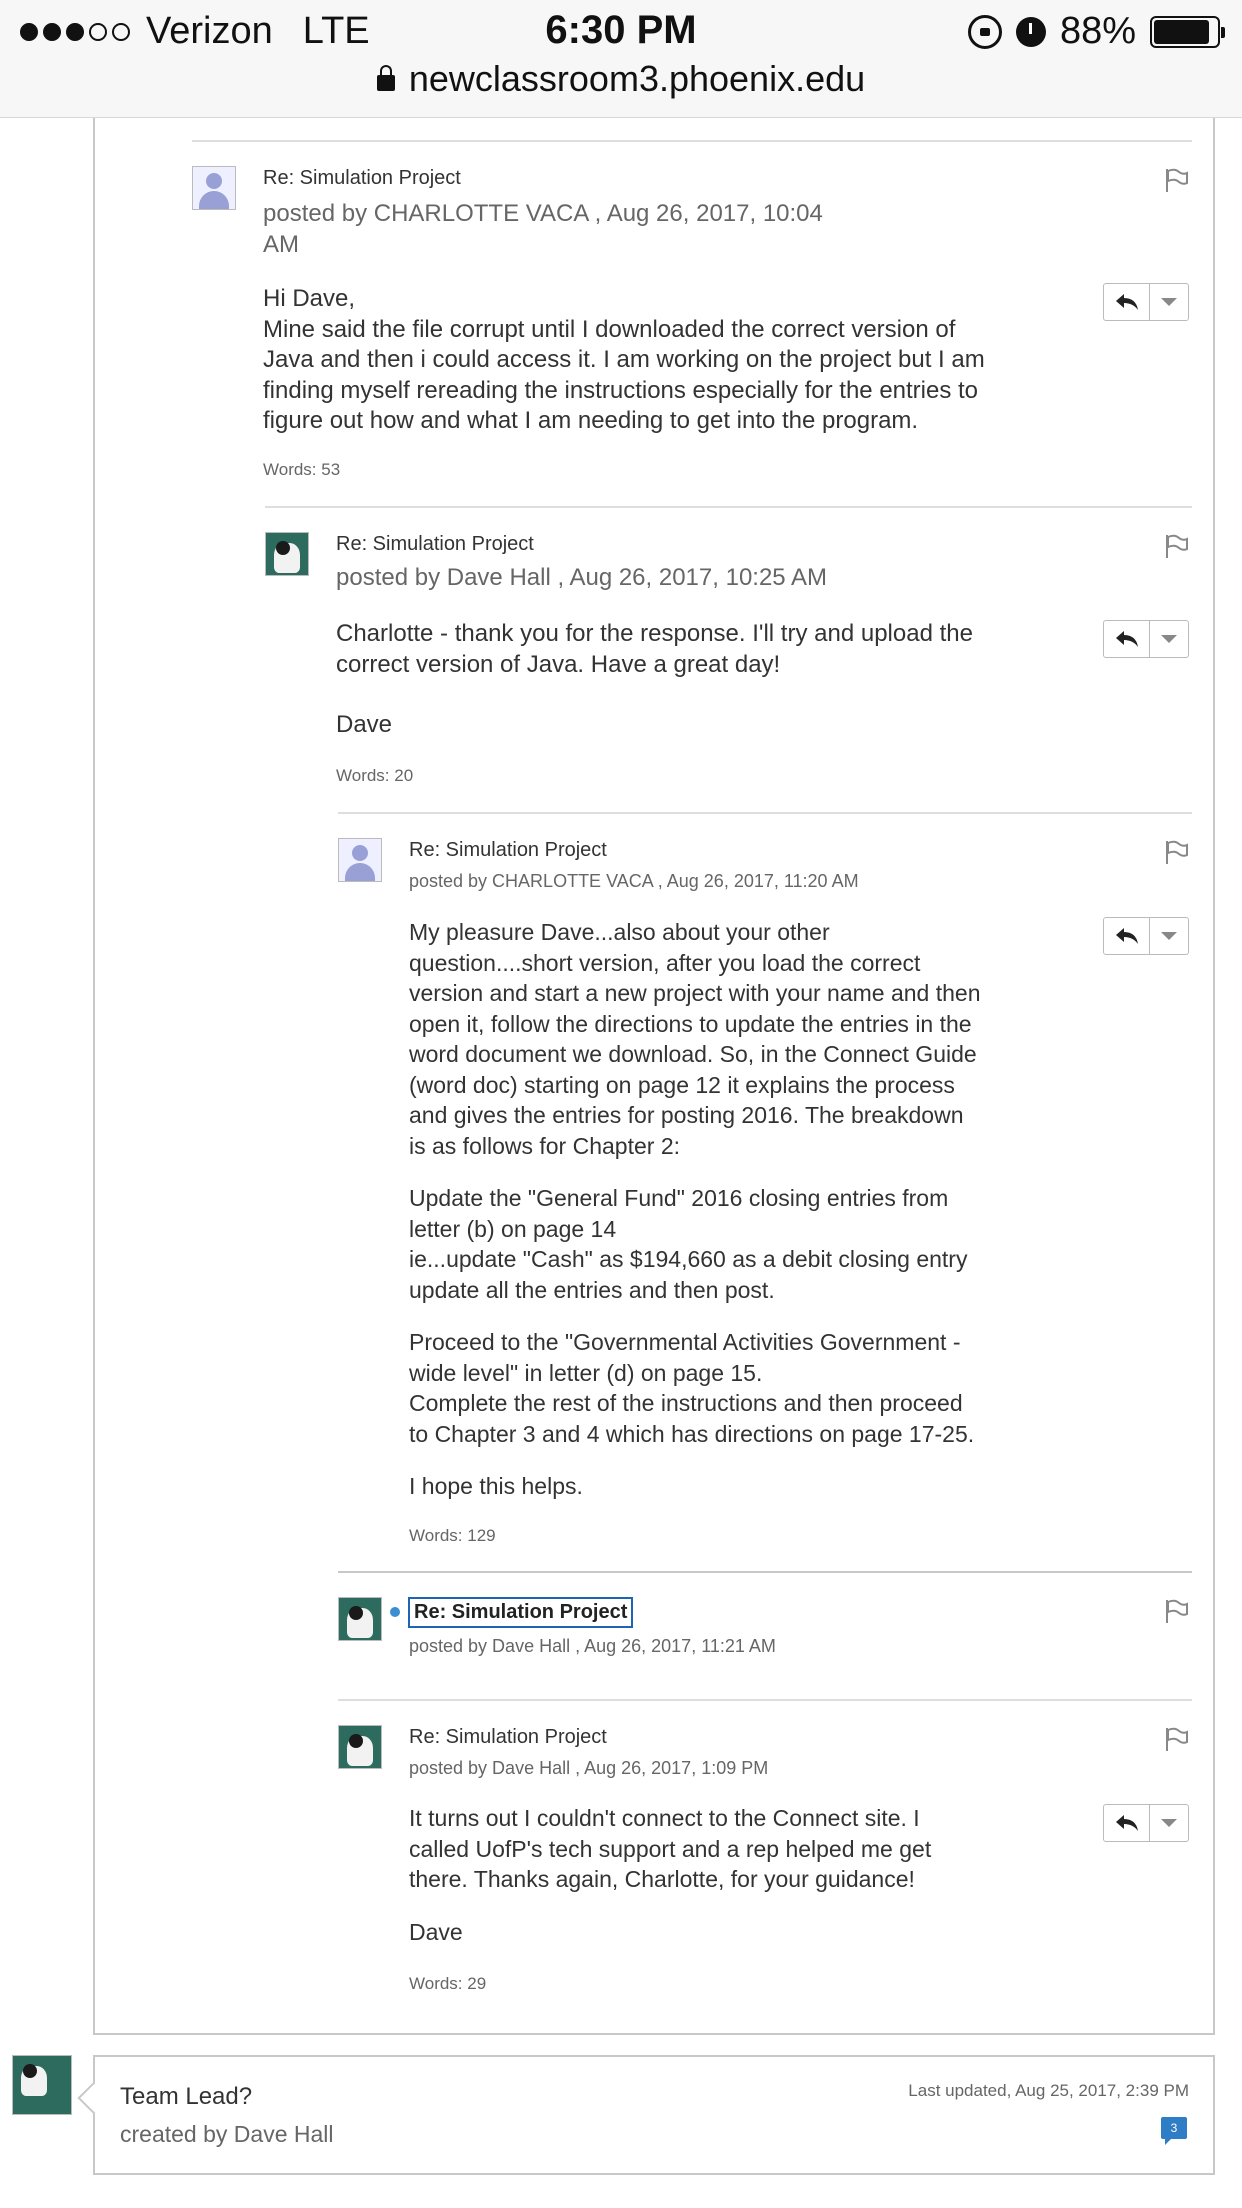 The height and width of the screenshot is (2208, 1242). Describe the element at coordinates (448, 1983) in the screenshot. I see `word-count: Words: 29` at that location.